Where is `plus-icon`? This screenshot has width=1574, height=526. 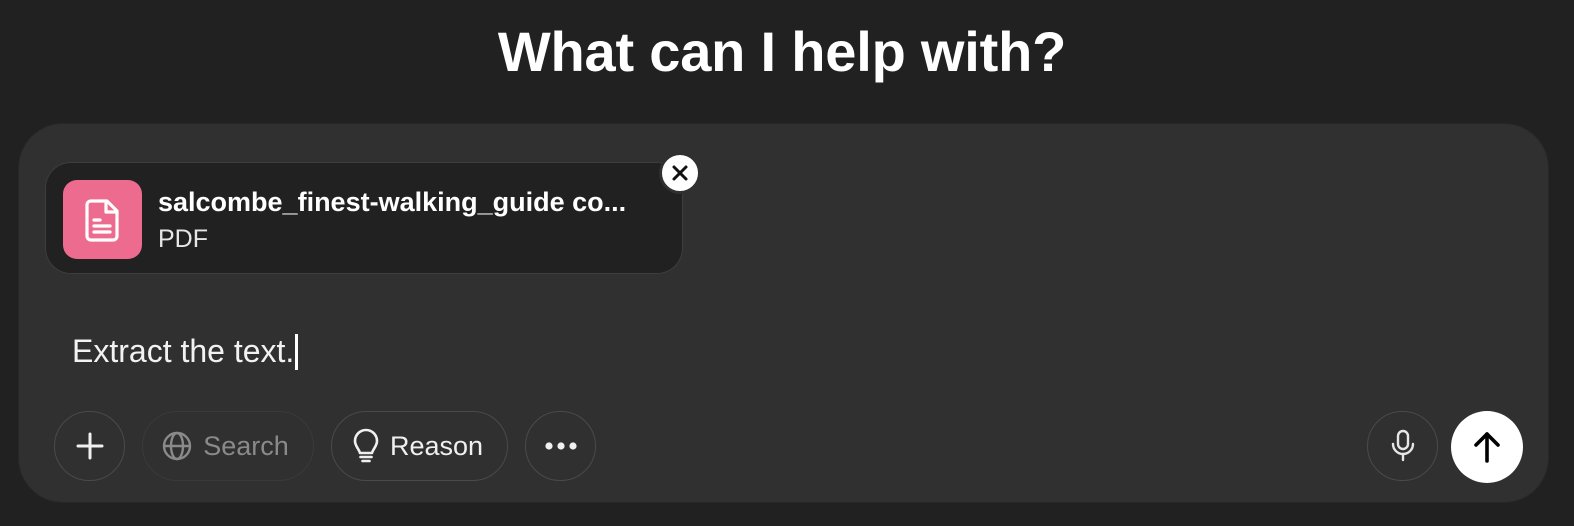 plus-icon is located at coordinates (89, 446).